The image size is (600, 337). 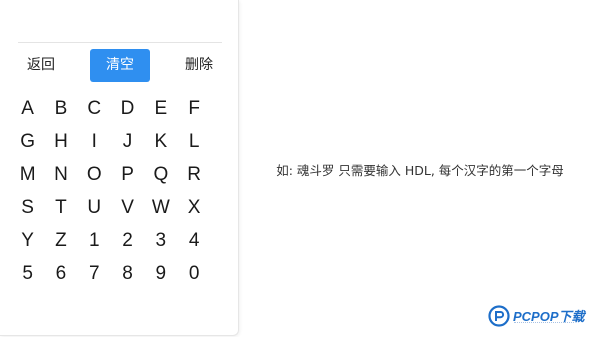 I want to click on key-8: 8, so click(x=127, y=273).